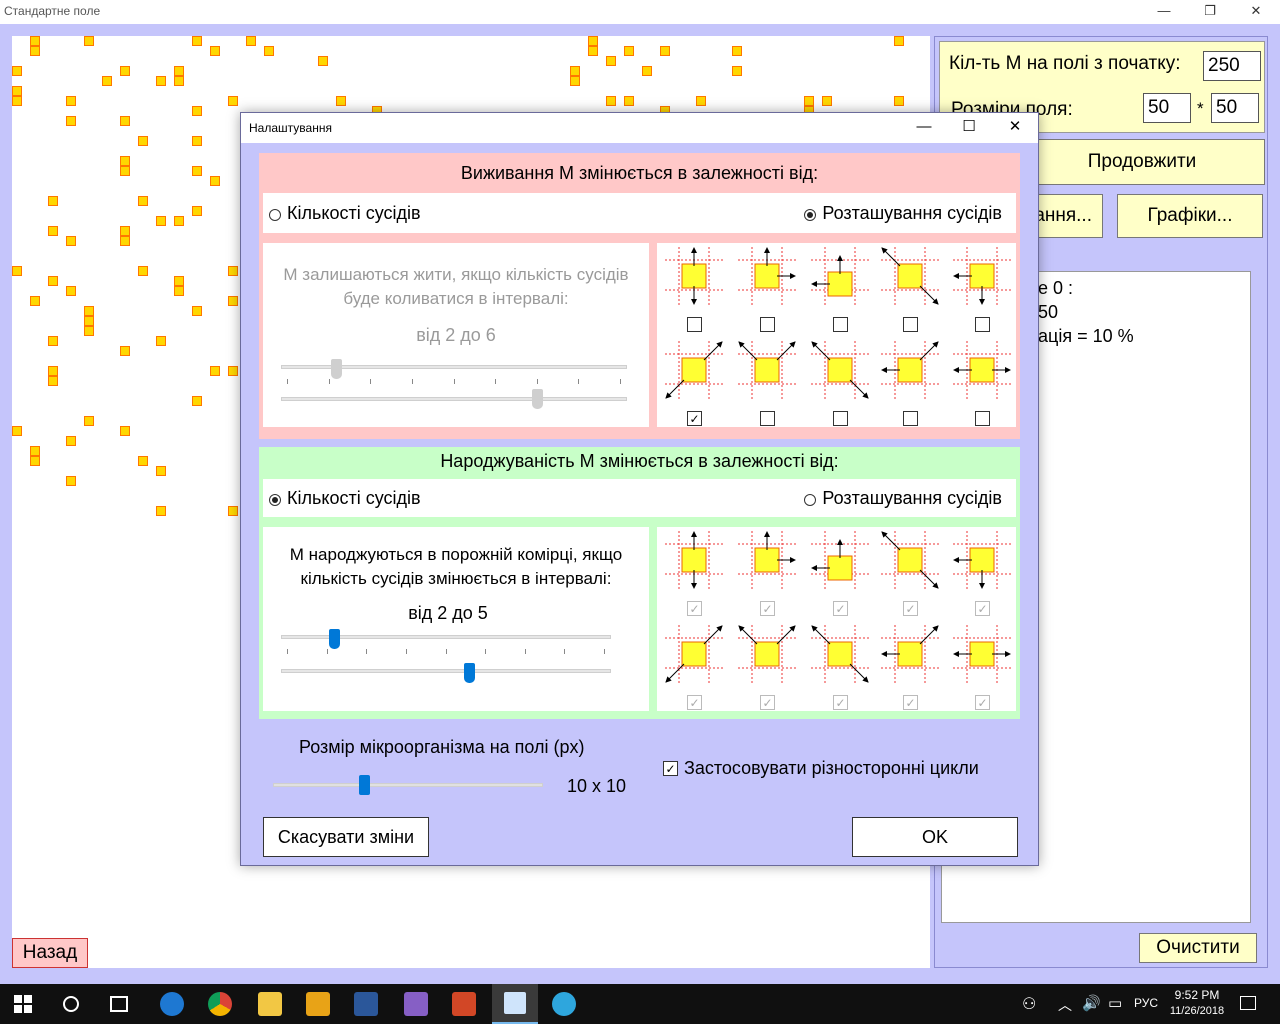 The width and height of the screenshot is (1280, 1024). Describe the element at coordinates (1029, 1004) in the screenshot. I see `people-icon: ⚇` at that location.